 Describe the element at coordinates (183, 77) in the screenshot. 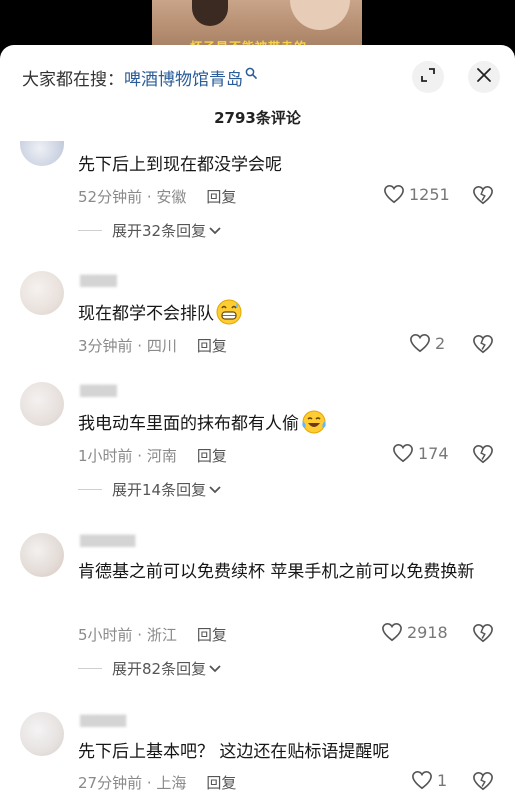

I see `search-term-link: 啤酒博物馆青岛` at that location.